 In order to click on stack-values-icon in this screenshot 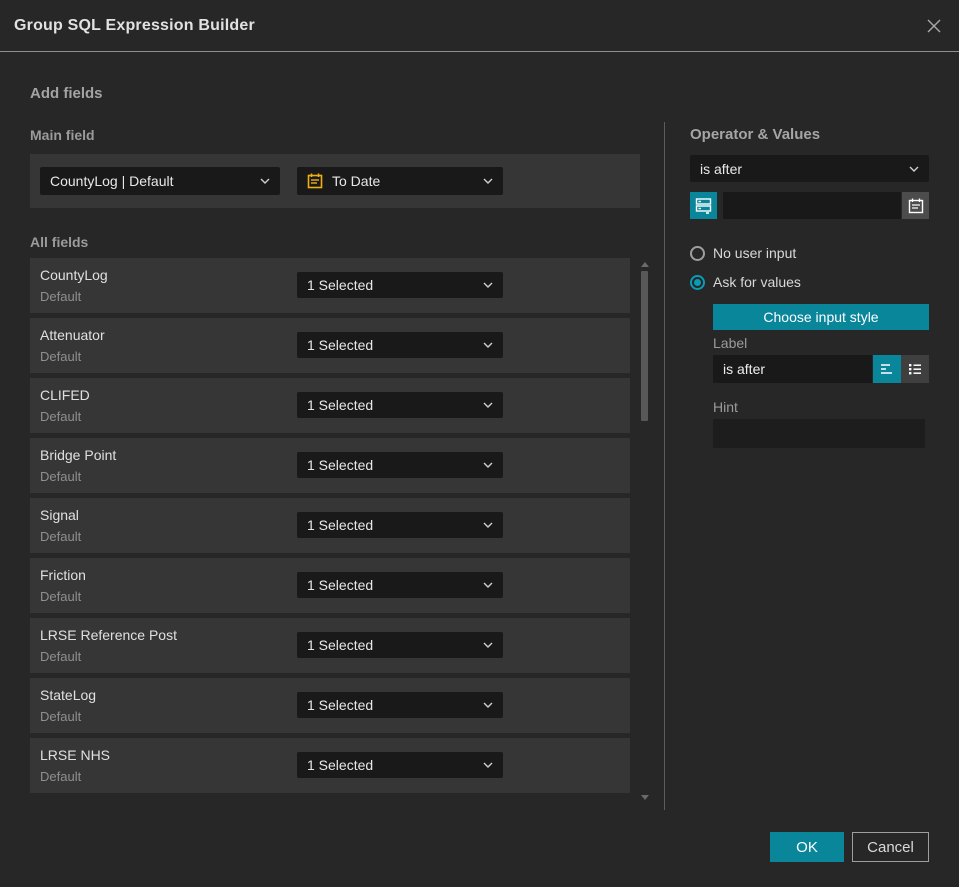, I will do `click(703, 206)`.